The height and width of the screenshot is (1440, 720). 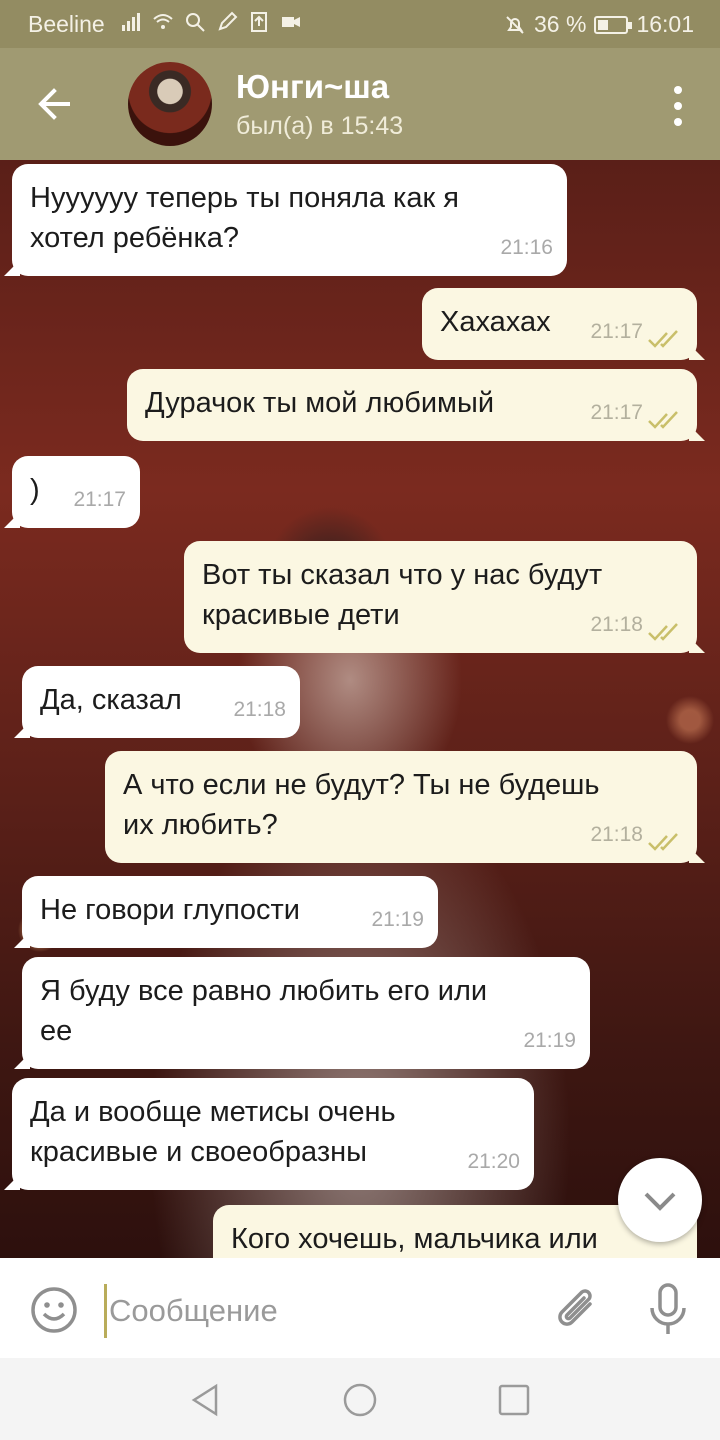 What do you see at coordinates (206, 1400) in the screenshot?
I see `nav-back-icon` at bounding box center [206, 1400].